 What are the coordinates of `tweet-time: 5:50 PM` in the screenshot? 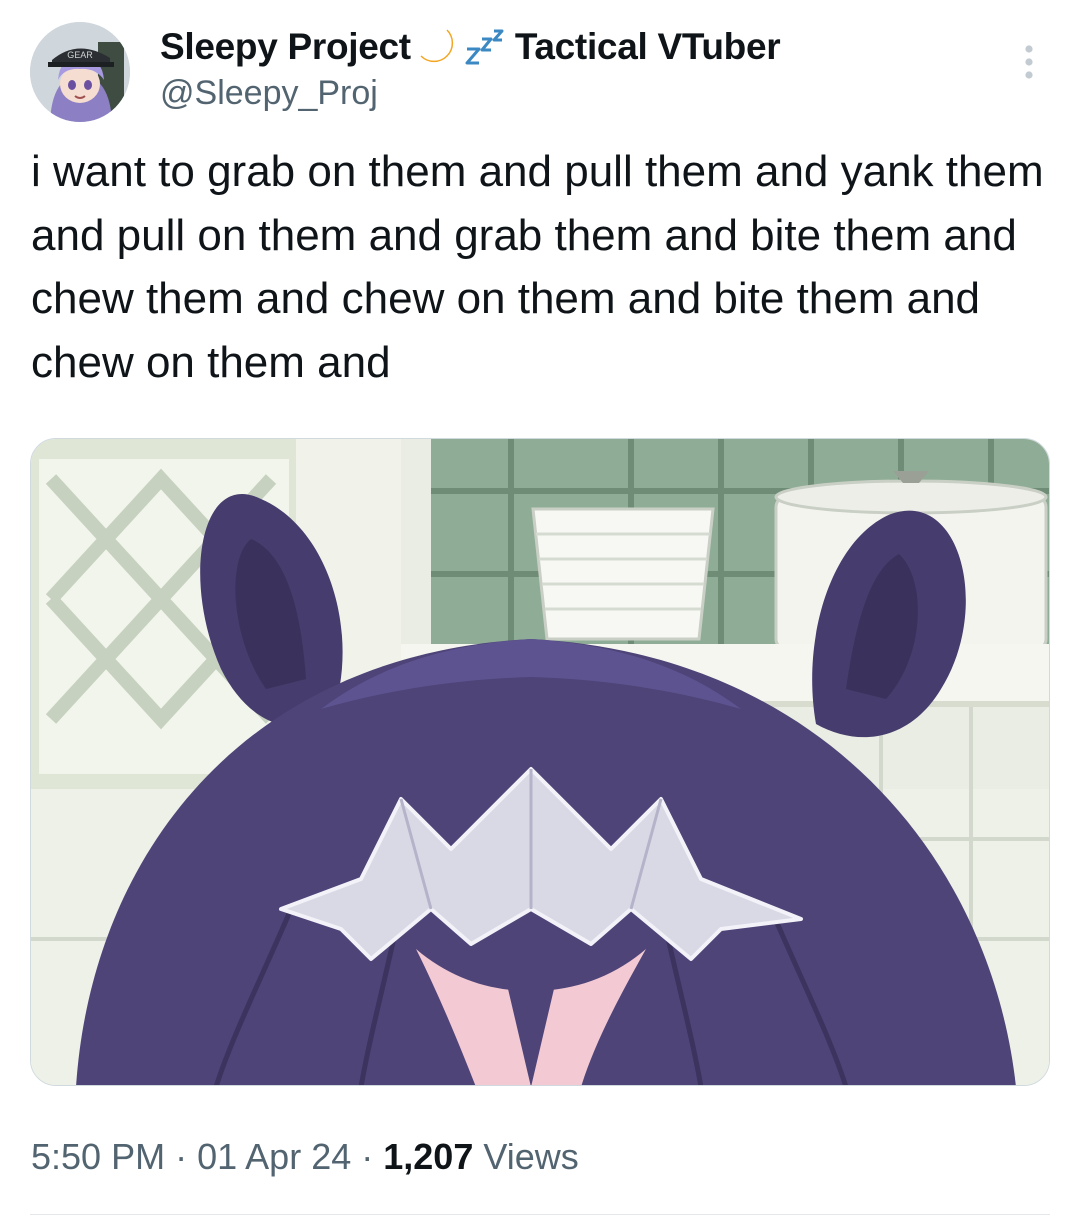 It's located at (98, 1156).